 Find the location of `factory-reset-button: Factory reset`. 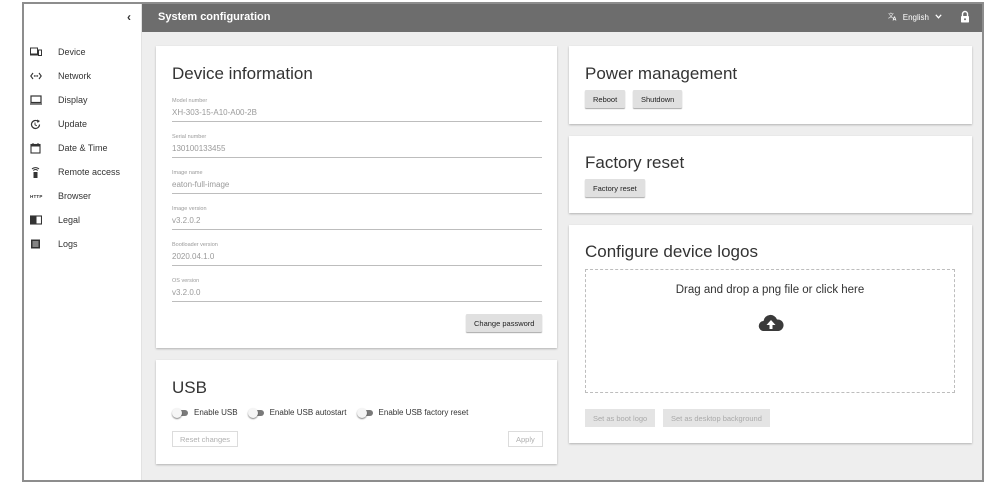

factory-reset-button: Factory reset is located at coordinates (615, 188).